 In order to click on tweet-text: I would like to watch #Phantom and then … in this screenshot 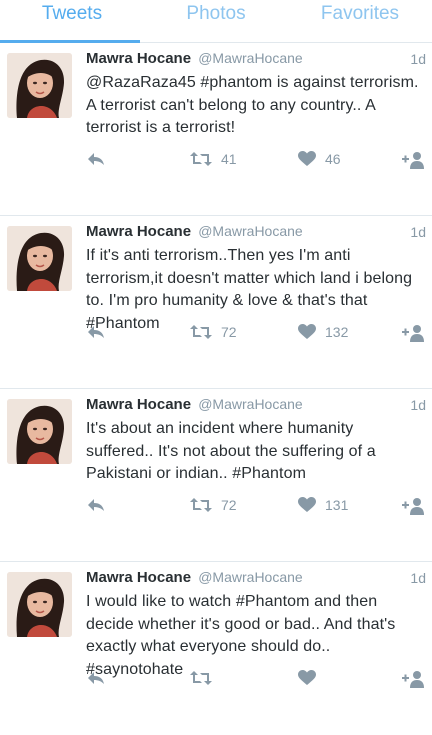, I will do `click(241, 635)`.